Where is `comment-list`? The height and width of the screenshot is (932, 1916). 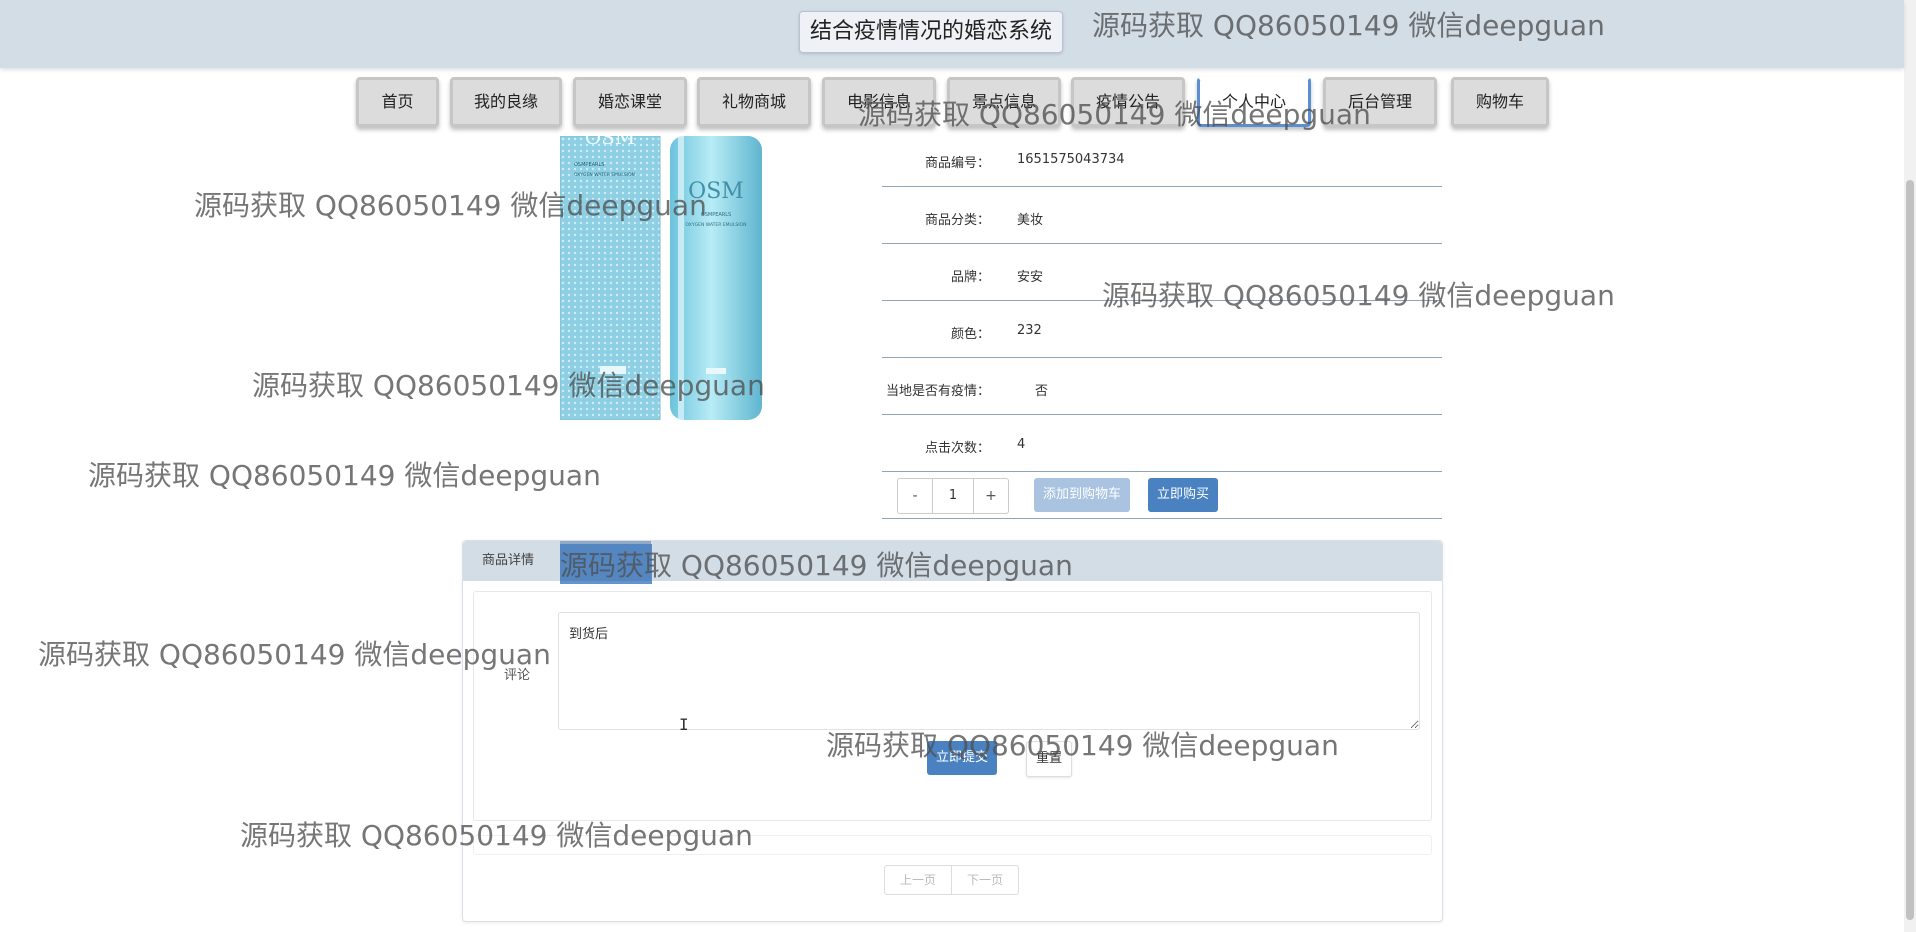
comment-list is located at coordinates (952, 845).